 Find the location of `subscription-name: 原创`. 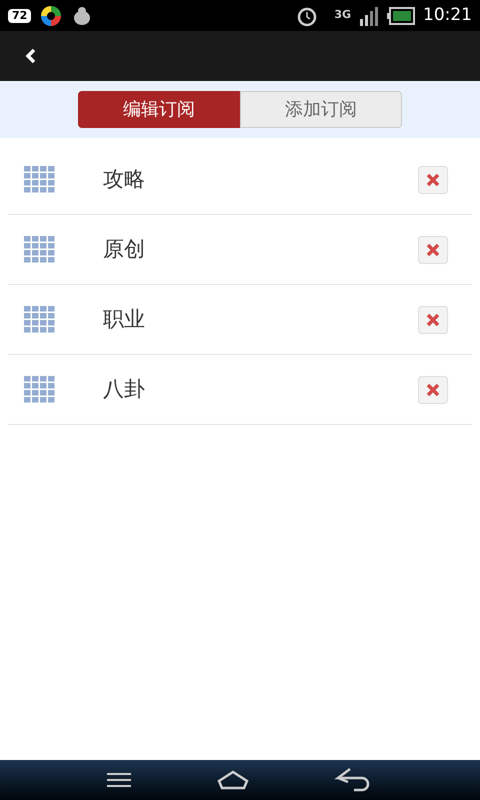

subscription-name: 原创 is located at coordinates (124, 249).